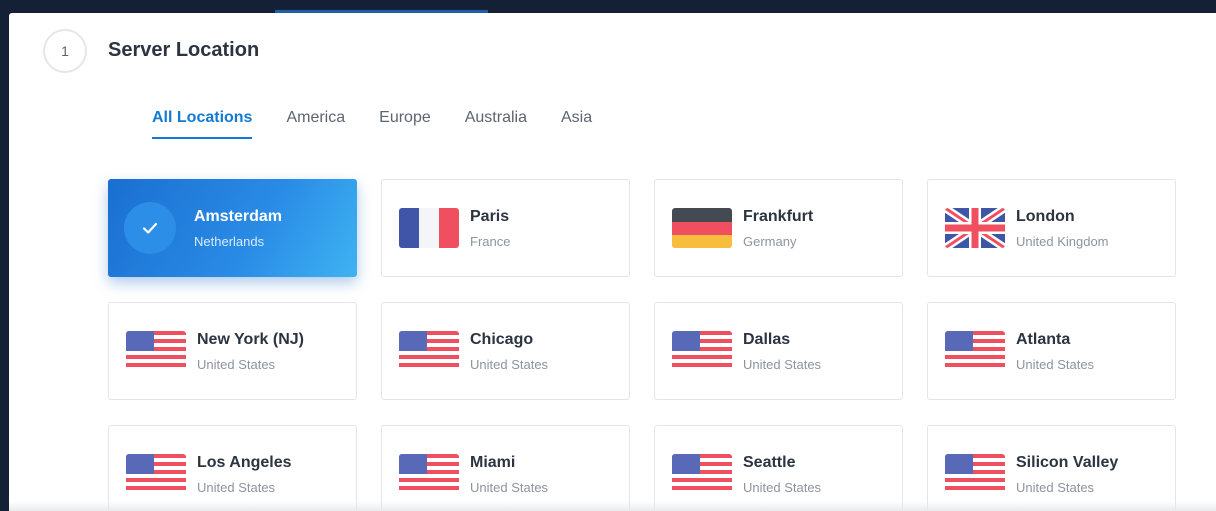 The image size is (1216, 511). I want to click on tab-america: America, so click(315, 124).